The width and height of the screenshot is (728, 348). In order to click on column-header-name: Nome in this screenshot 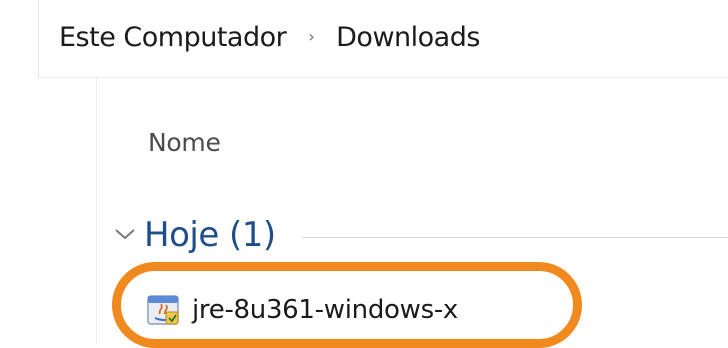, I will do `click(184, 142)`.